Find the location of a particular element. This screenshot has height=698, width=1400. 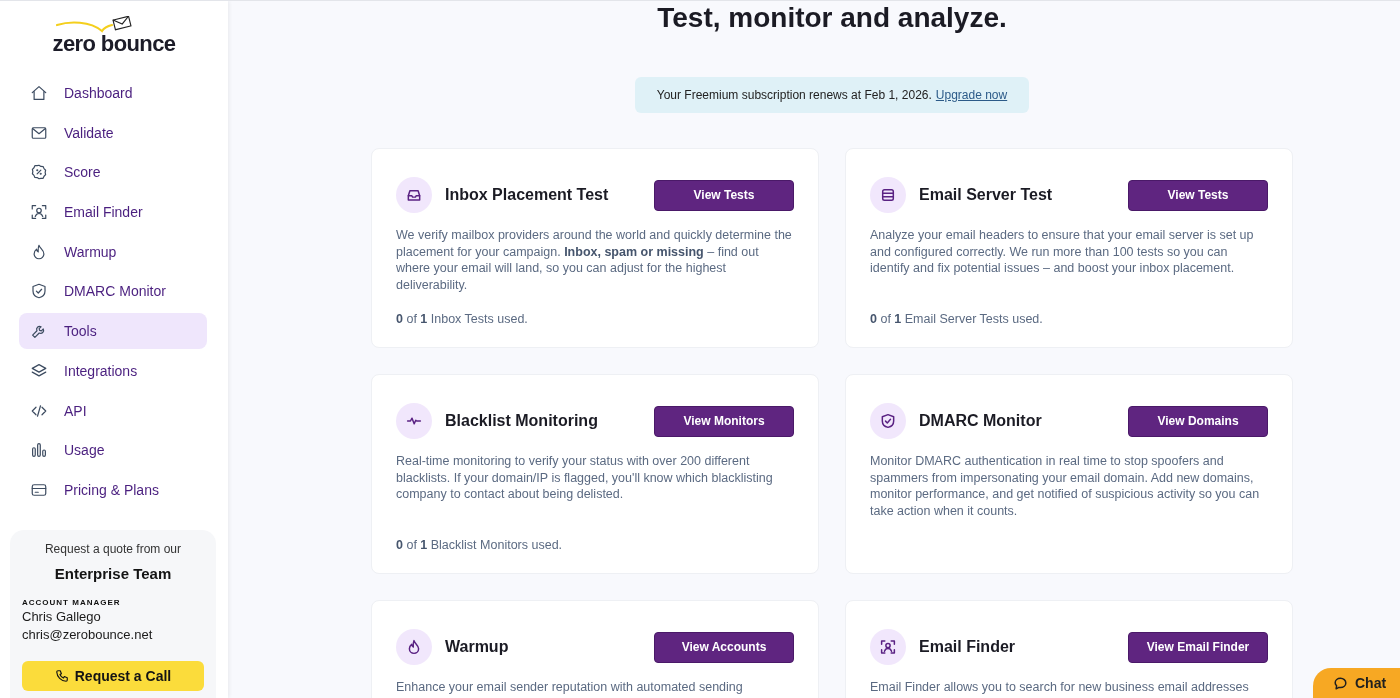

nav-label: Tools is located at coordinates (80, 331).